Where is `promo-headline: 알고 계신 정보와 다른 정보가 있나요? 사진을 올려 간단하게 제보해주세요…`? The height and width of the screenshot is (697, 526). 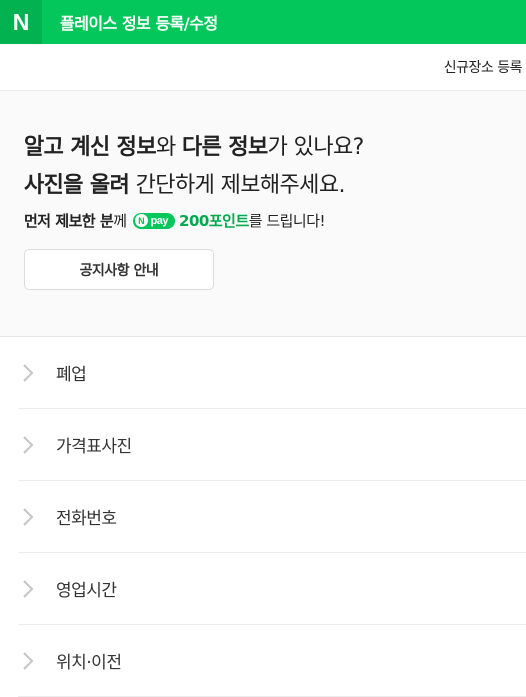
promo-headline: 알고 계신 정보와 다른 정보가 있나요? 사진을 올려 간단하게 제보해주세요… is located at coordinates (263, 167).